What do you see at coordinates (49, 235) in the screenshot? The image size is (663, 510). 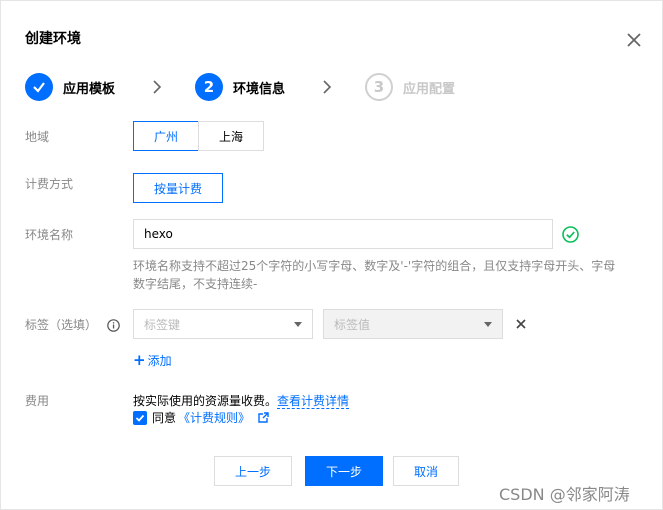 I see `env-name-label: 环境名称` at bounding box center [49, 235].